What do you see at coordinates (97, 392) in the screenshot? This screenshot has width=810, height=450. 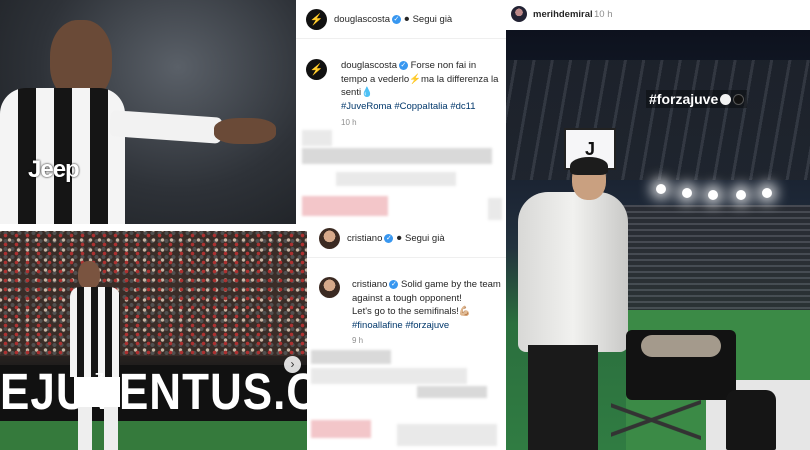 I see `player2-shorts` at bounding box center [97, 392].